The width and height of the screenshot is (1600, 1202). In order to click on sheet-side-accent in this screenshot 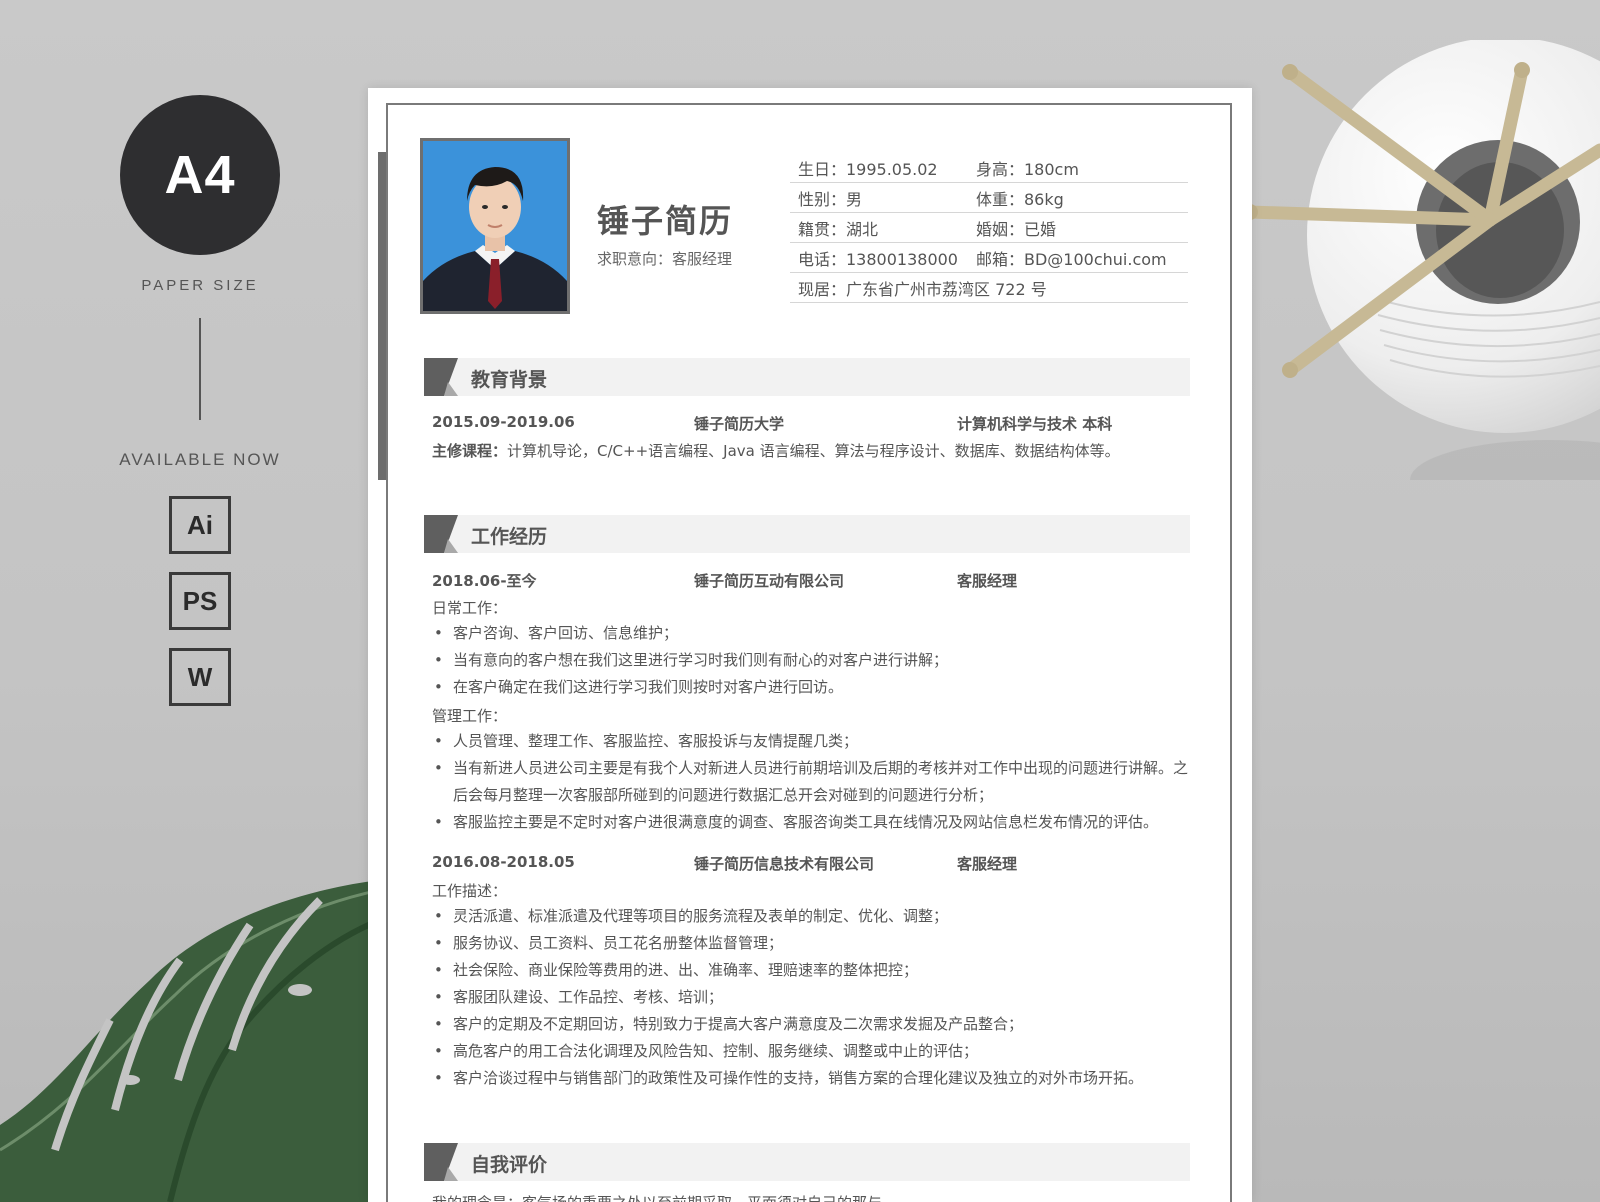, I will do `click(382, 316)`.